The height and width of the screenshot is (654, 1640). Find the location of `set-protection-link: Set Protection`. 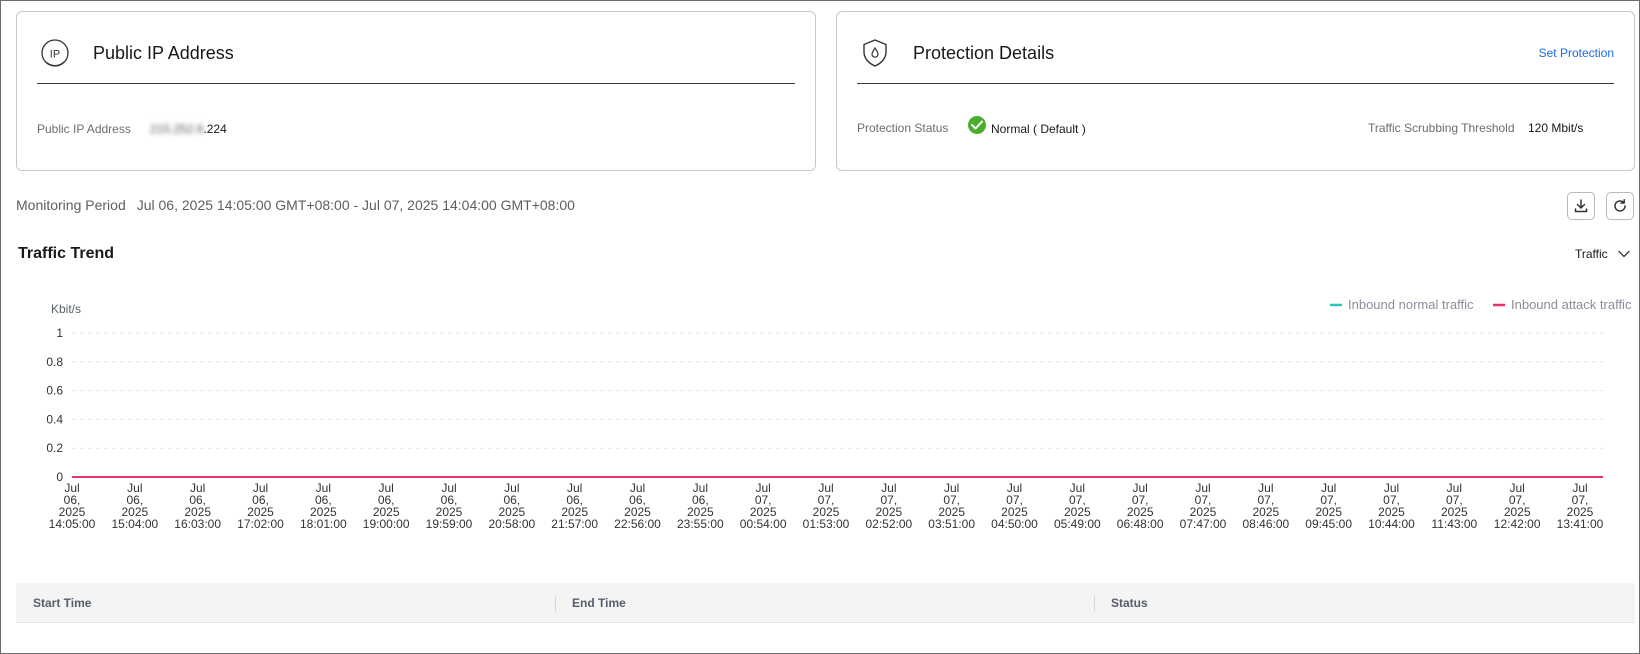

set-protection-link: Set Protection is located at coordinates (1576, 53).